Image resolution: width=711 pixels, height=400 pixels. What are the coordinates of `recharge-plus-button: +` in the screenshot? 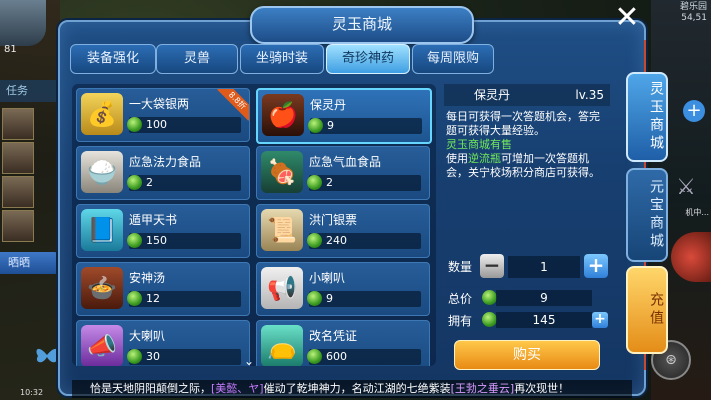 It's located at (600, 320).